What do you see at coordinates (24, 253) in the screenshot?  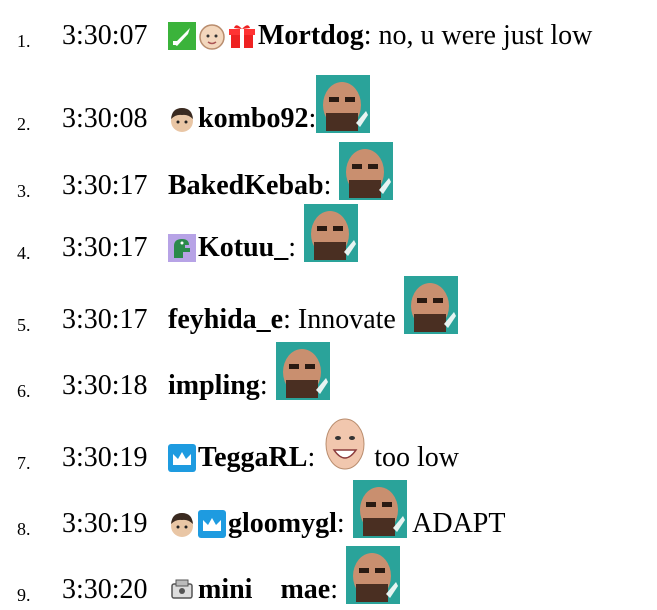 I see `message-number: 4.` at bounding box center [24, 253].